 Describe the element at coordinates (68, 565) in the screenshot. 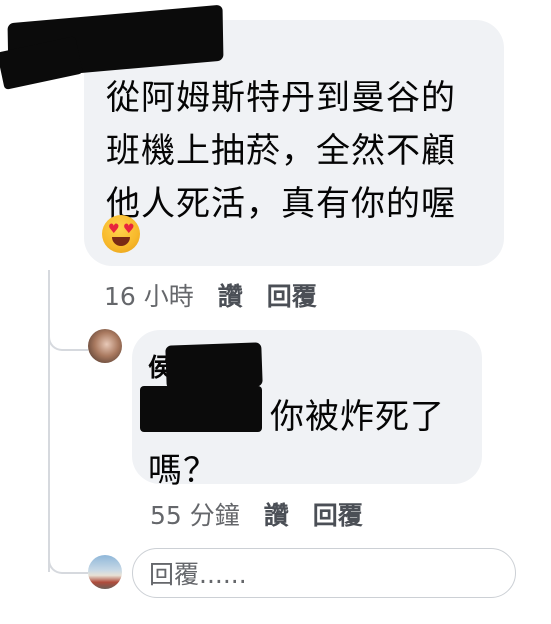

I see `thread-branch-composer` at that location.